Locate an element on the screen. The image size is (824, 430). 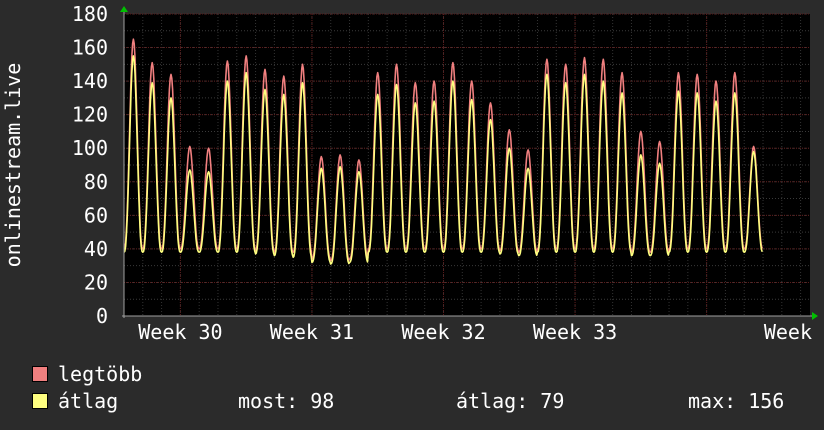
y-tick-label: 80 is located at coordinates (96, 182).